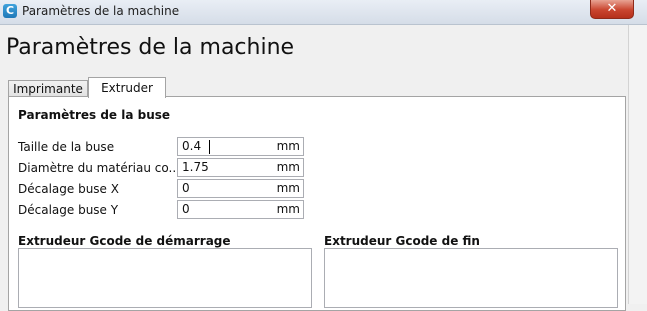 The width and height of the screenshot is (647, 311). Describe the element at coordinates (94, 115) in the screenshot. I see `nozzle-settings-title: Paramètres de la buse` at that location.